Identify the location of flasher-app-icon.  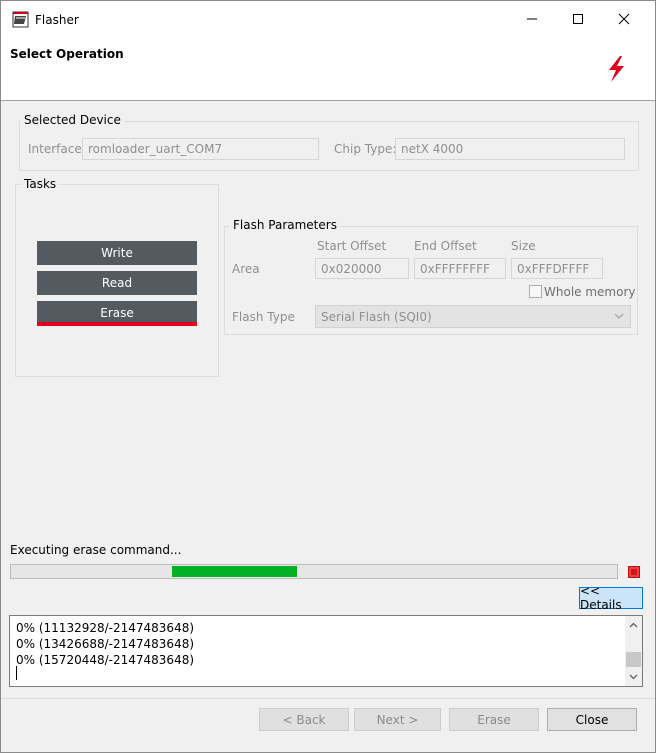
(20, 19).